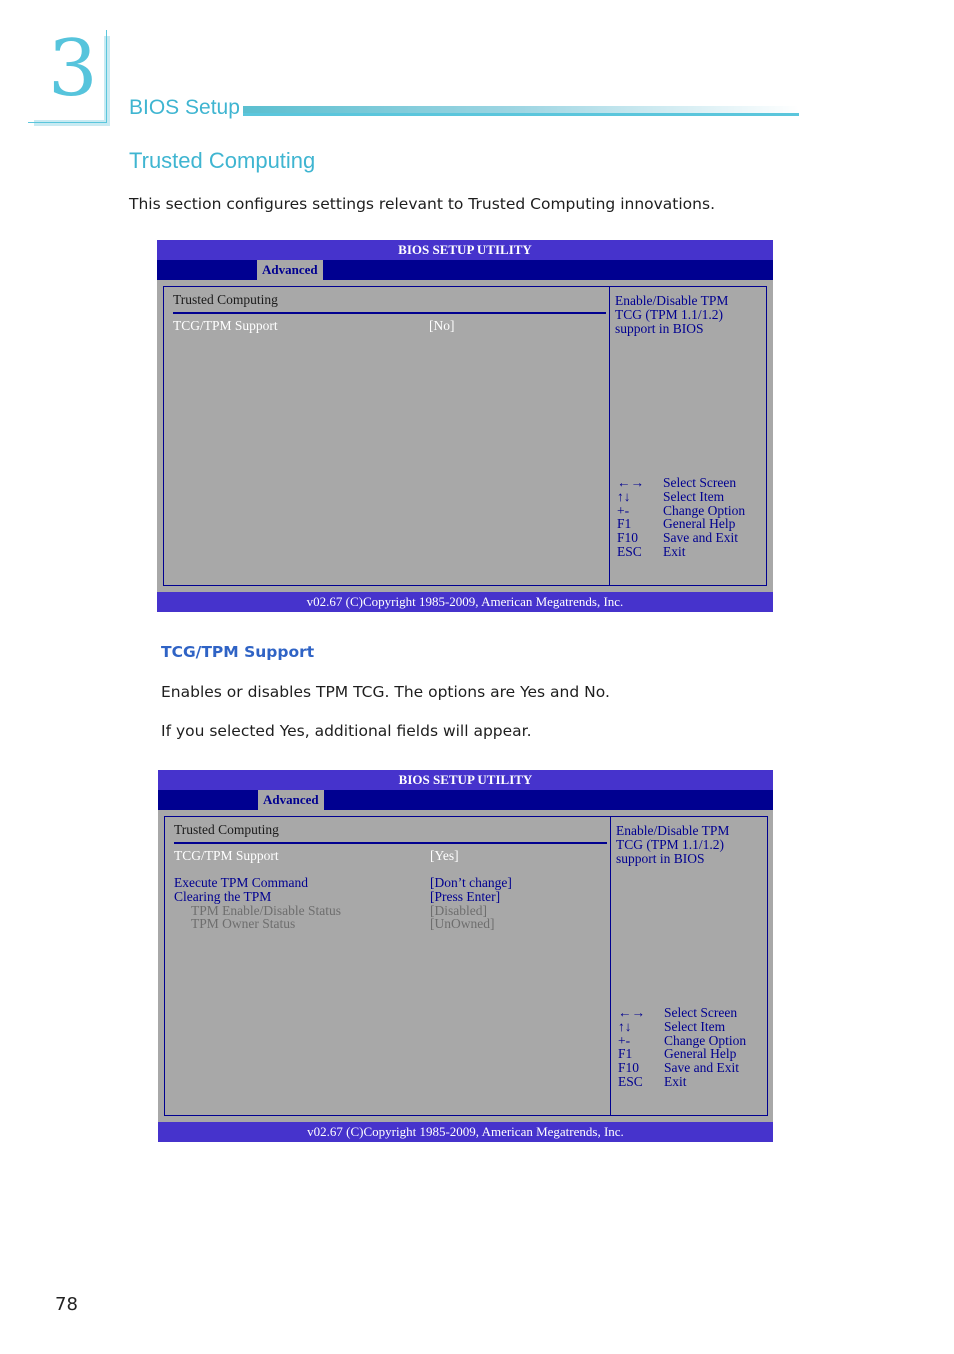 The width and height of the screenshot is (954, 1354). What do you see at coordinates (471, 883) in the screenshot?
I see `bios-item-value: [Don’t change]` at bounding box center [471, 883].